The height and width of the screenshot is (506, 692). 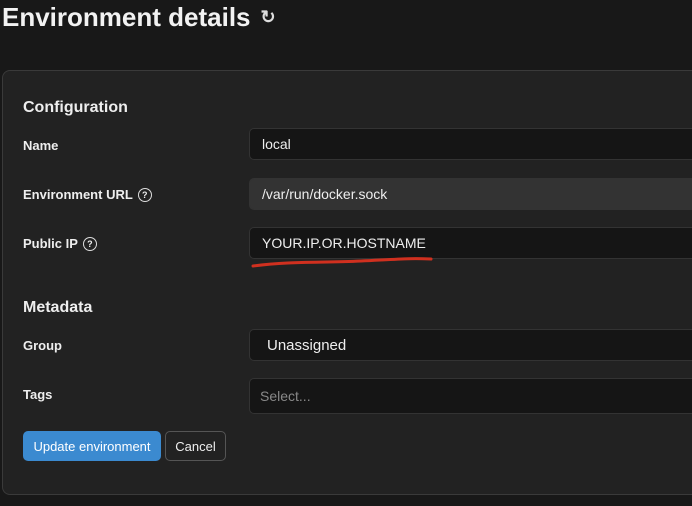 I want to click on public-ip-label: Public IP?, so click(x=60, y=243).